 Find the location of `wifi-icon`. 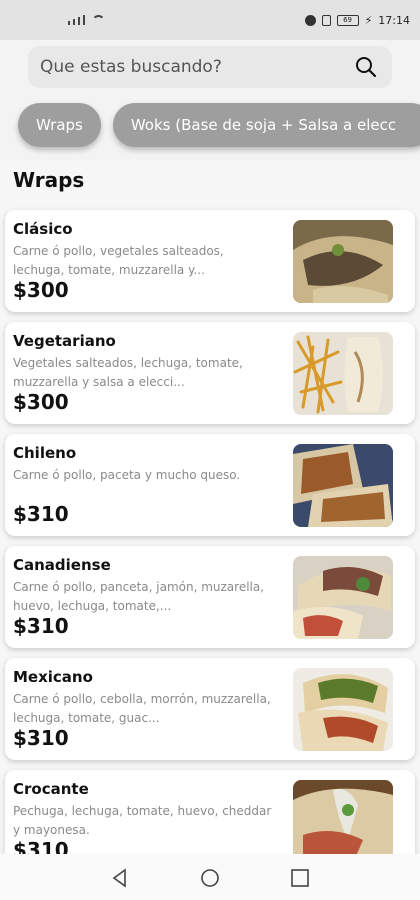

wifi-icon is located at coordinates (98, 20).